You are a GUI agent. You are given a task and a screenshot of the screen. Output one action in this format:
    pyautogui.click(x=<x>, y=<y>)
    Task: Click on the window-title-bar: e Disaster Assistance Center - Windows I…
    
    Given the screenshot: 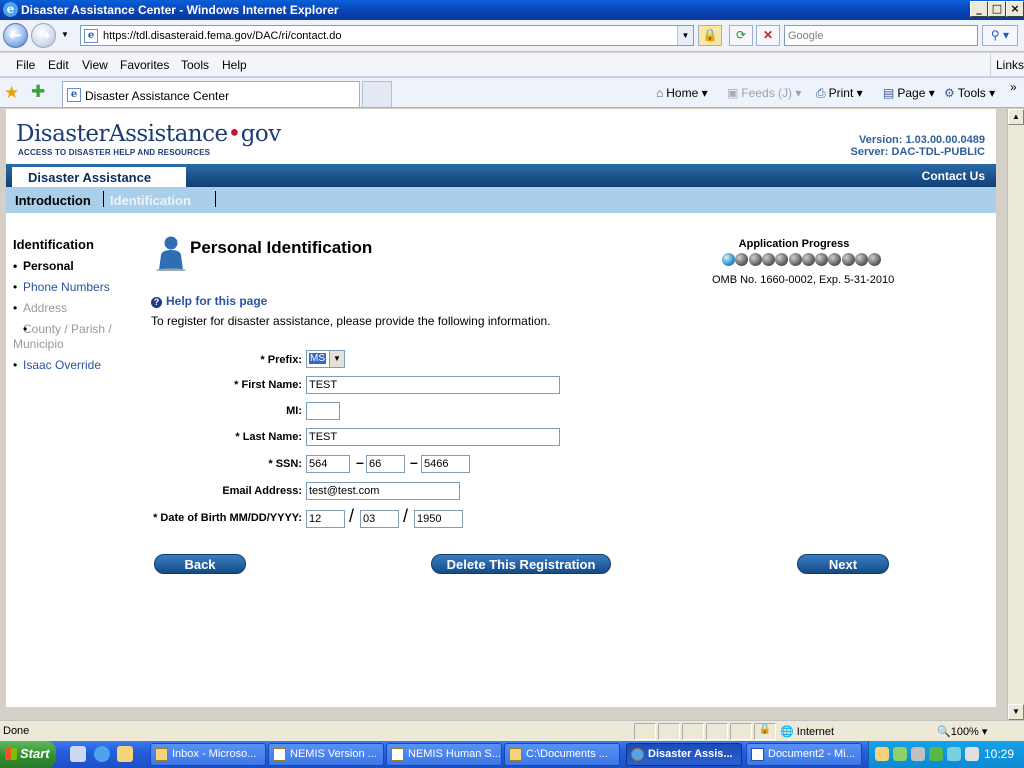 What is the action you would take?
    pyautogui.click(x=512, y=10)
    